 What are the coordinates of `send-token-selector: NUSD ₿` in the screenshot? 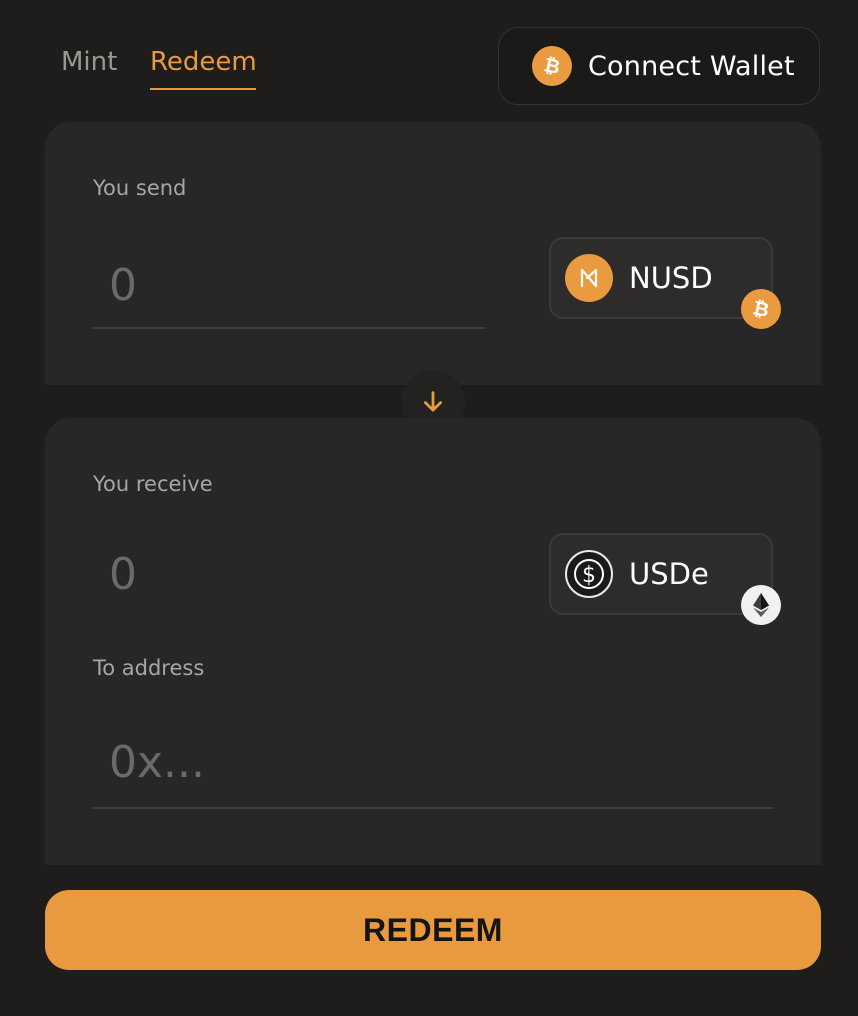 It's located at (665, 283).